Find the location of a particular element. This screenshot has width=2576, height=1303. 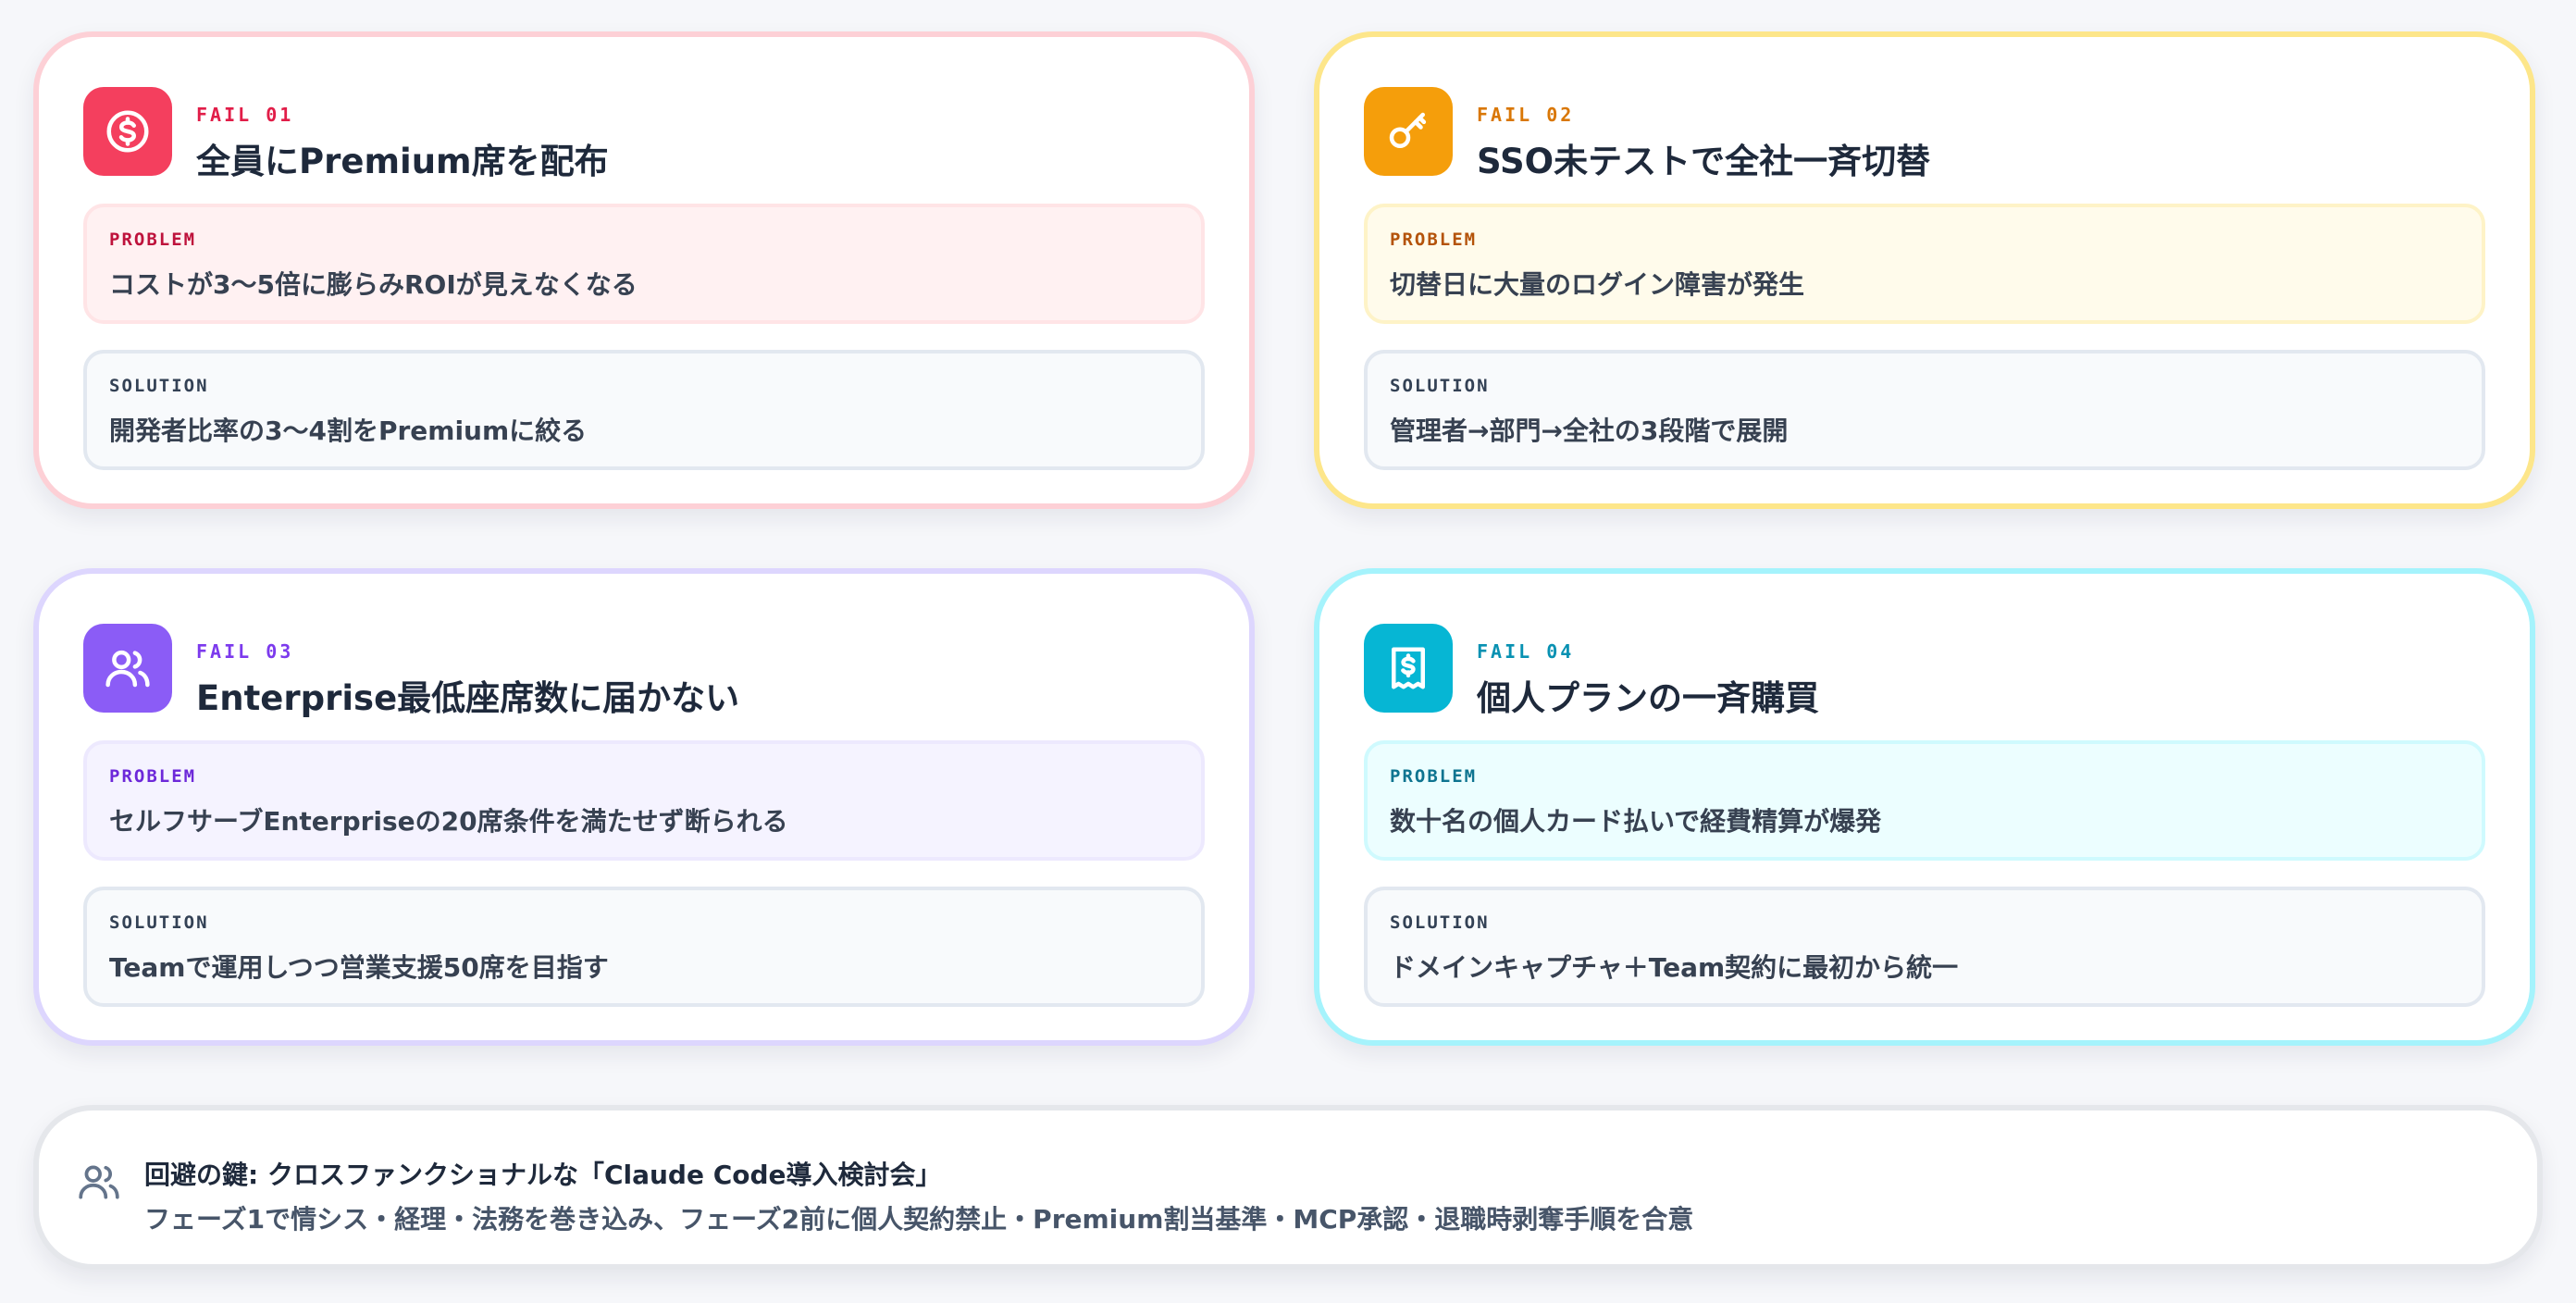

problem-box: PROBLEM 数十名の個人カード払いで経費精算が爆発 is located at coordinates (1924, 801).